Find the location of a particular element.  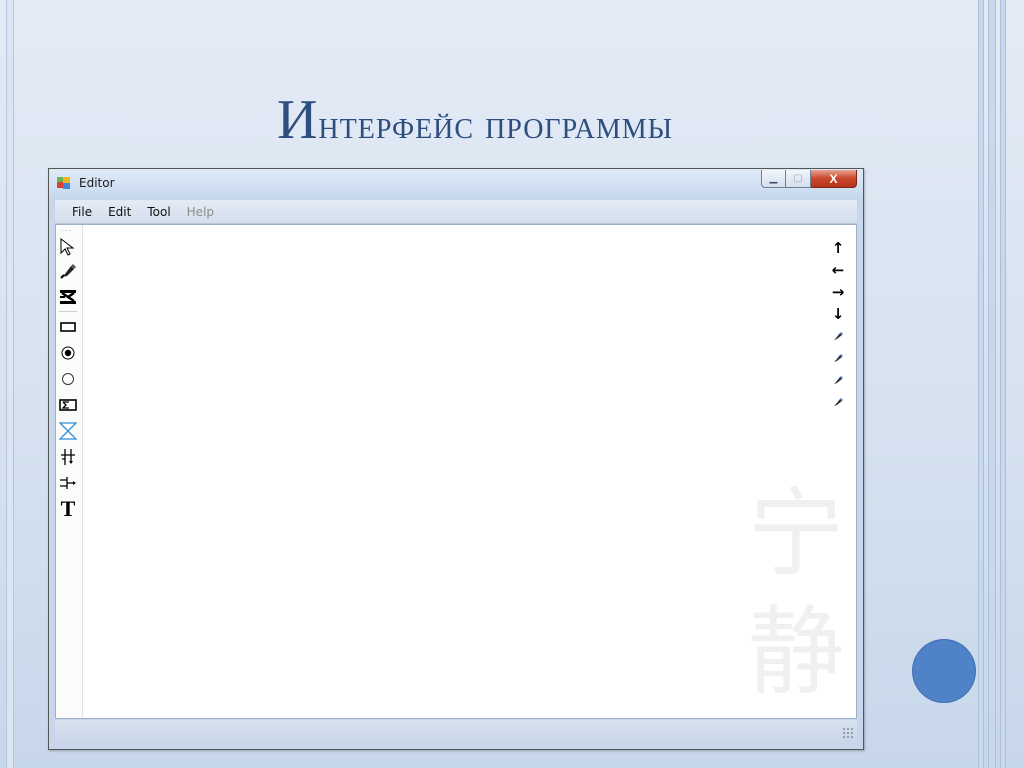

arrow-left-icon: ← is located at coordinates (838, 270).